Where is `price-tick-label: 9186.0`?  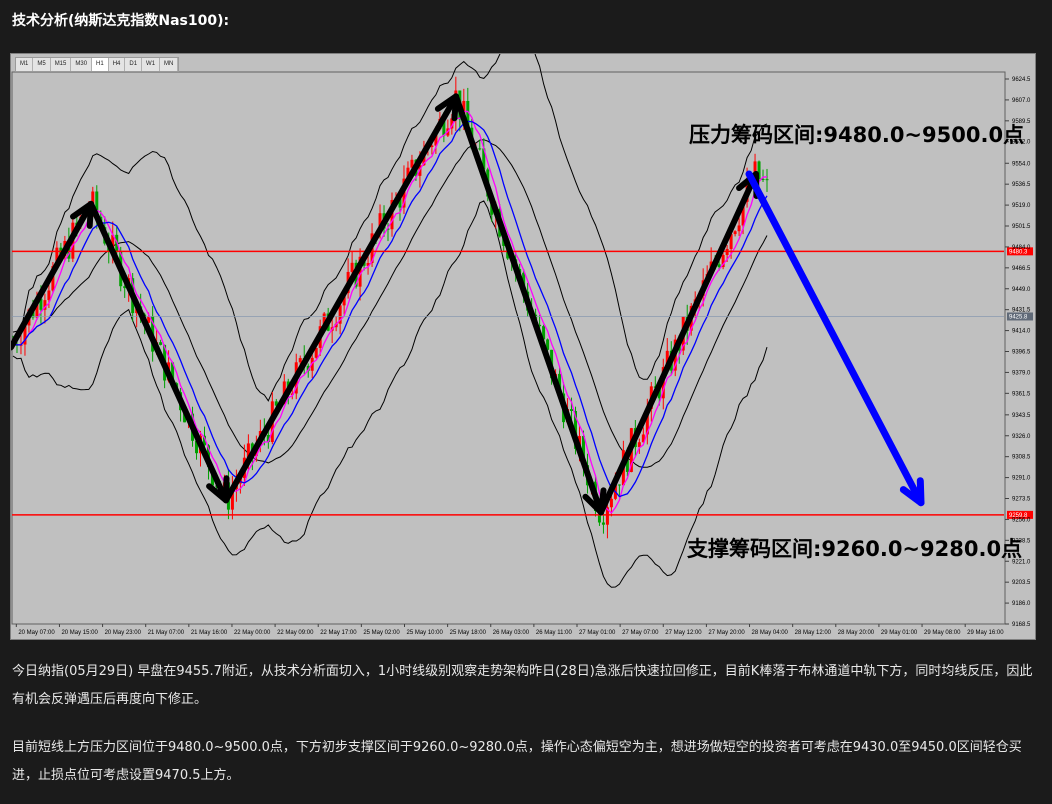
price-tick-label: 9186.0 is located at coordinates (1021, 604).